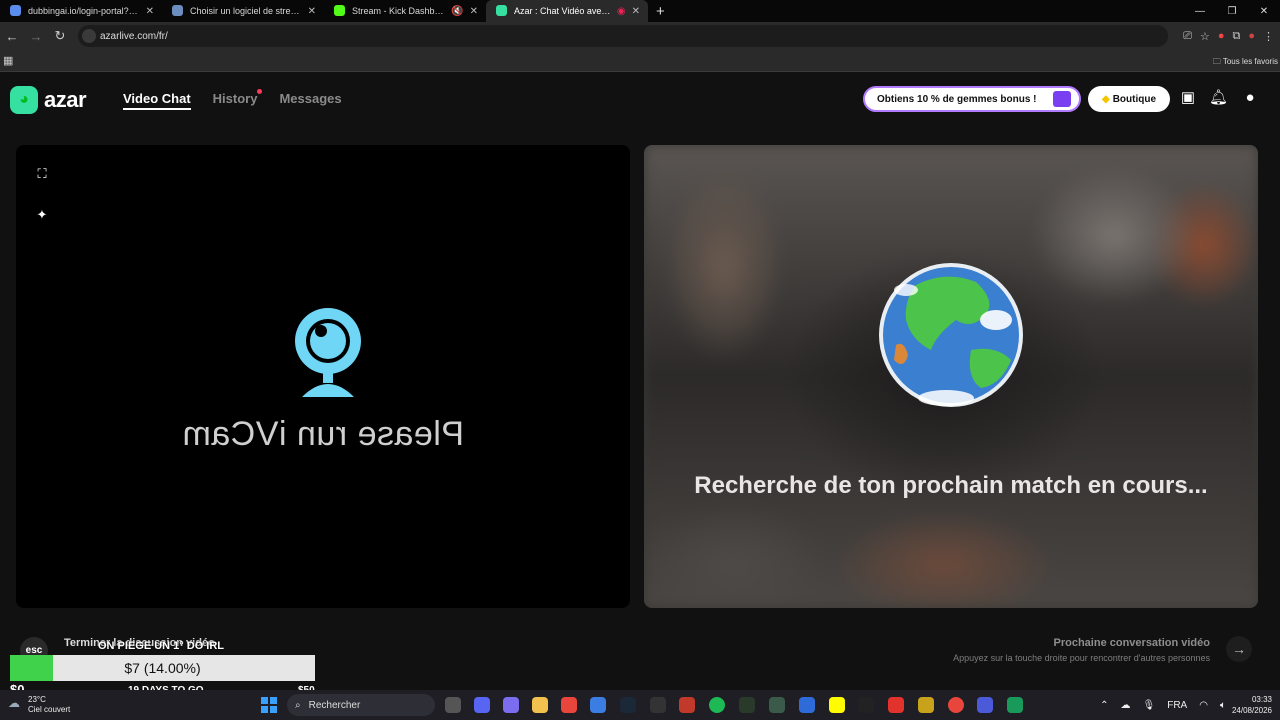  I want to click on extension-badge-icon: ●, so click(1221, 36).